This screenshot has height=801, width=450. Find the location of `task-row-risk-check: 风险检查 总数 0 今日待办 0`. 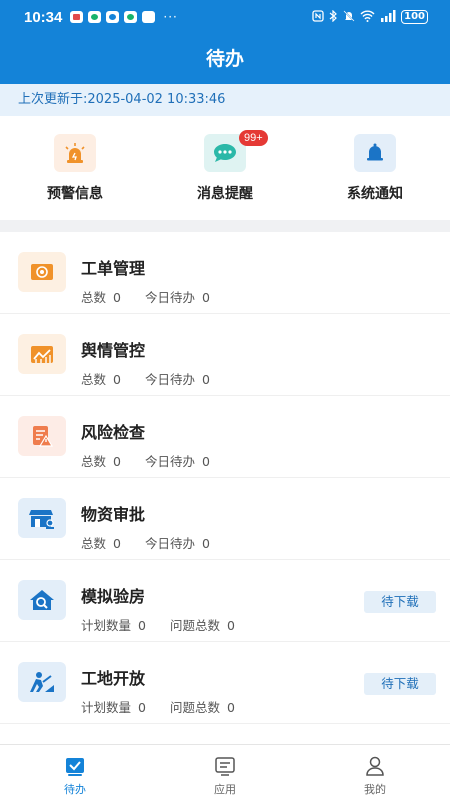

task-row-risk-check: 风险检查 总数 0 今日待办 0 is located at coordinates (225, 437).